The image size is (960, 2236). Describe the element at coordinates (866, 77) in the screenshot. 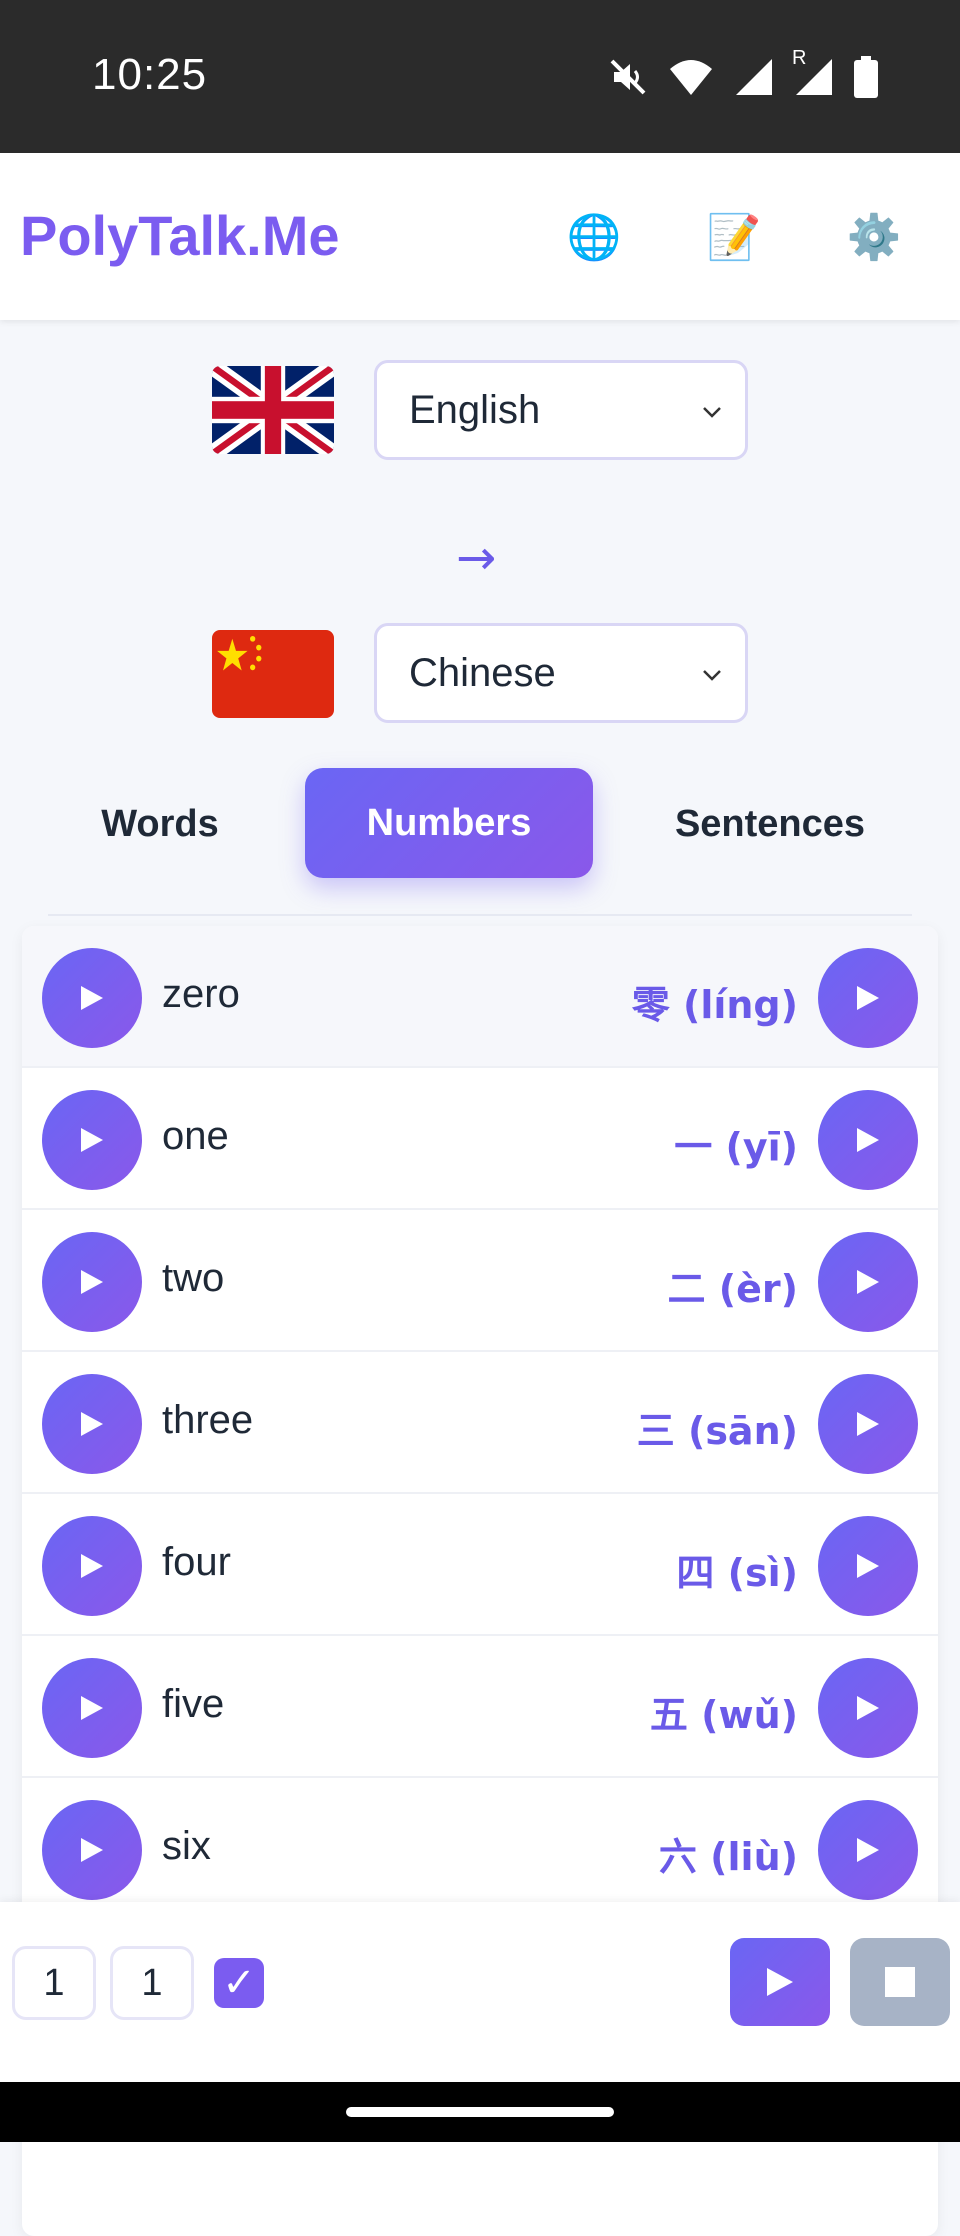

I see `battery-icon` at that location.